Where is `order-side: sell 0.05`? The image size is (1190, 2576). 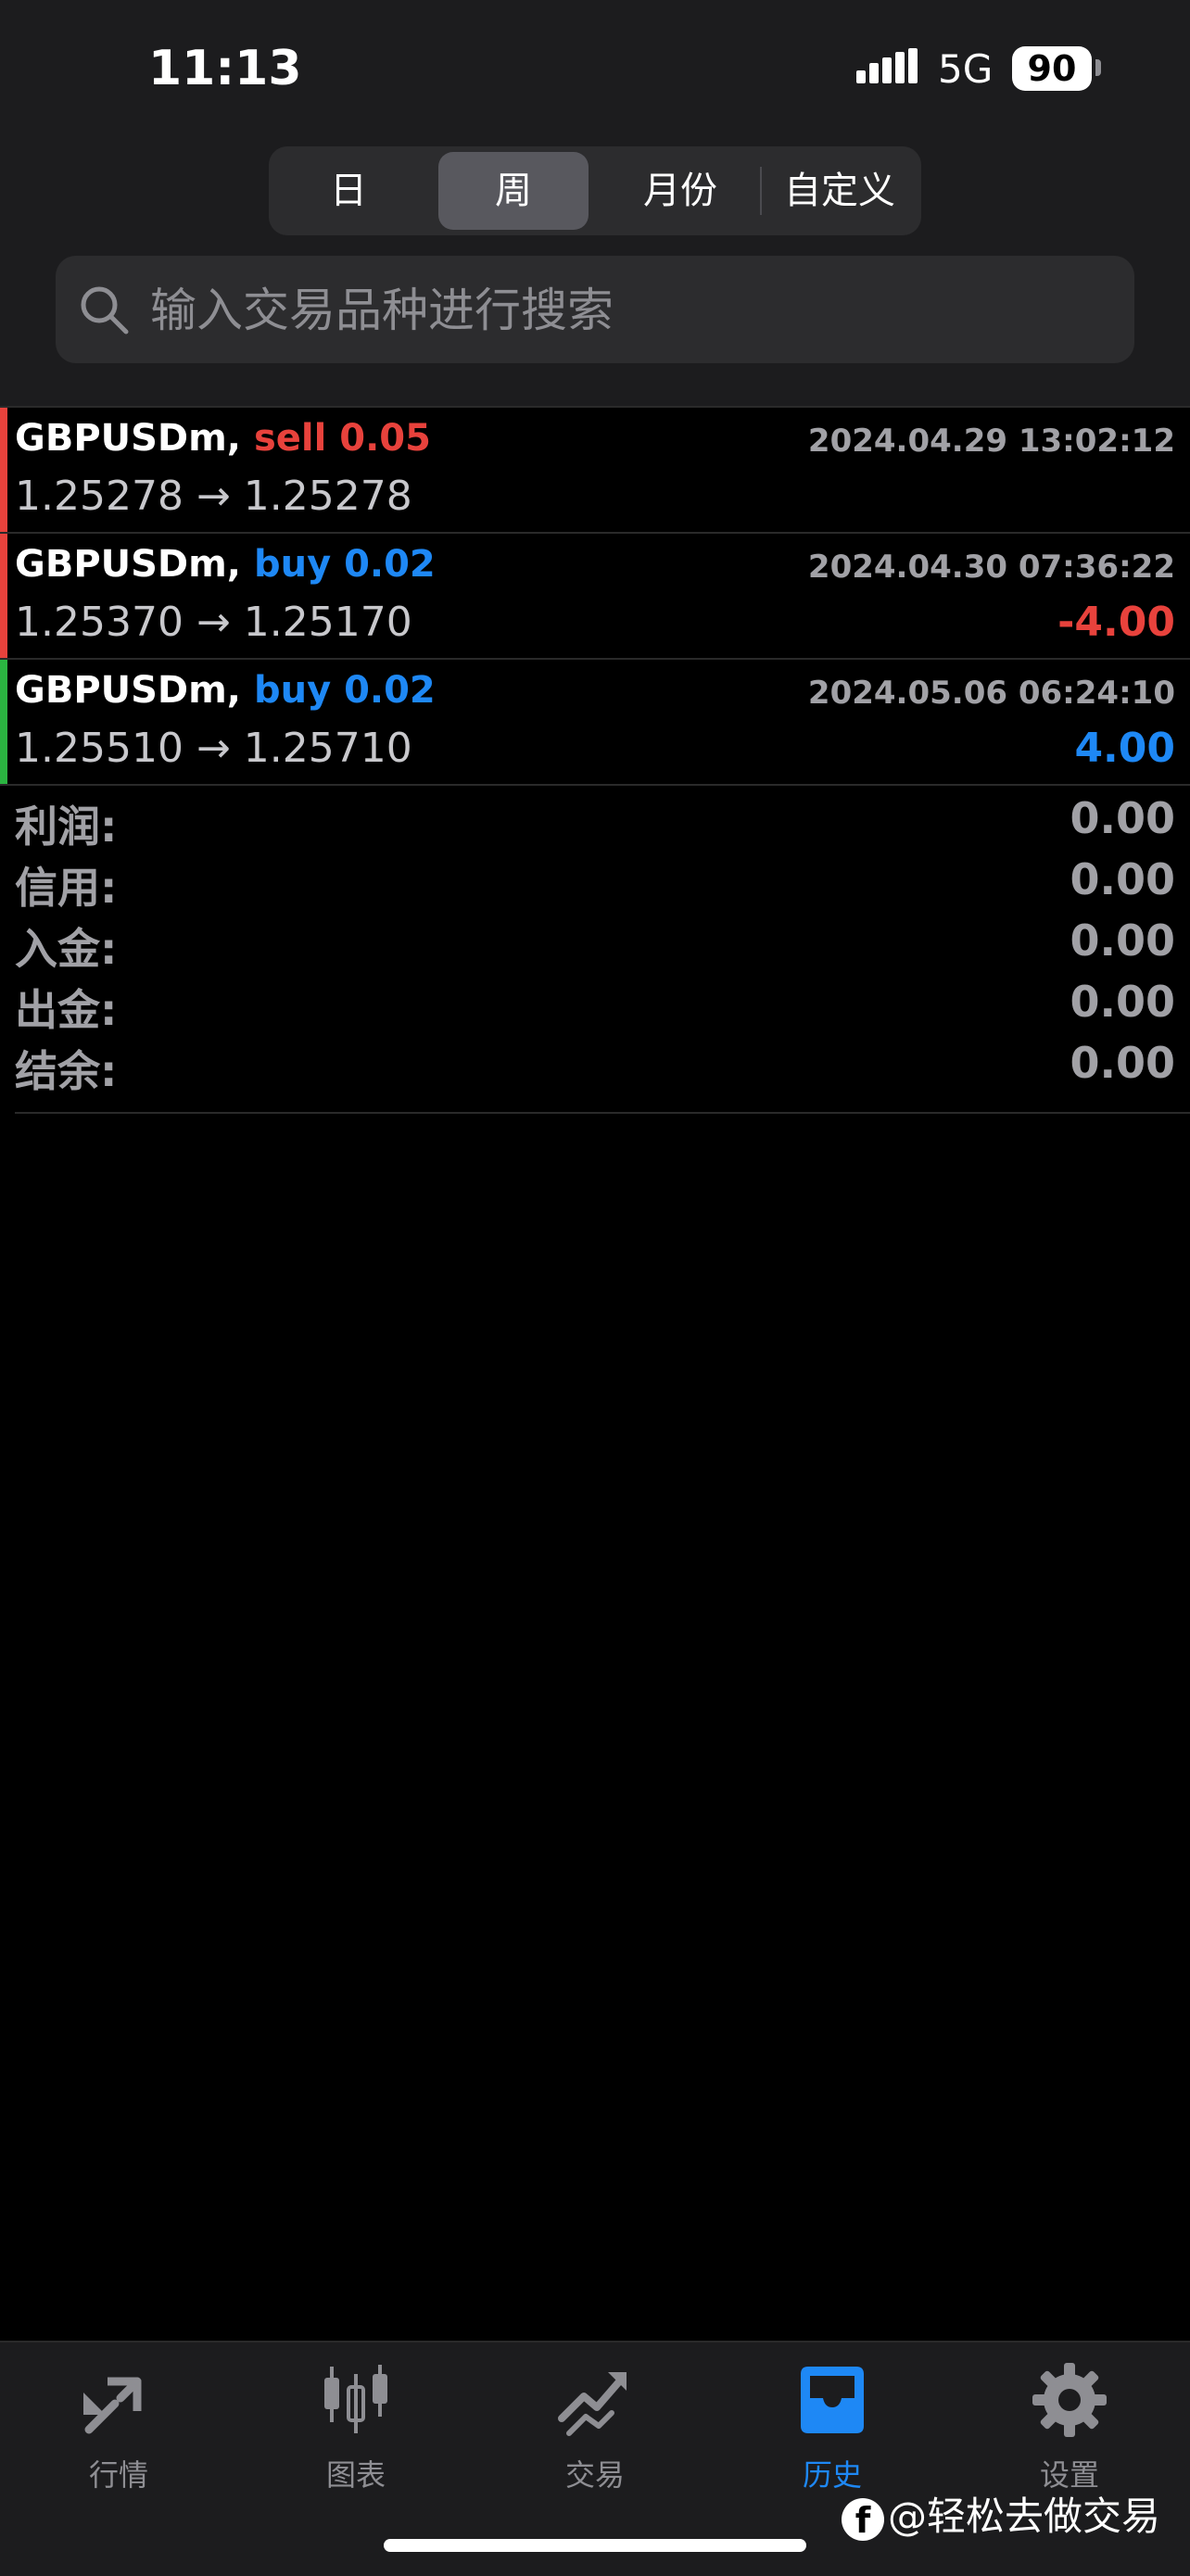
order-side: sell 0.05 is located at coordinates (342, 438).